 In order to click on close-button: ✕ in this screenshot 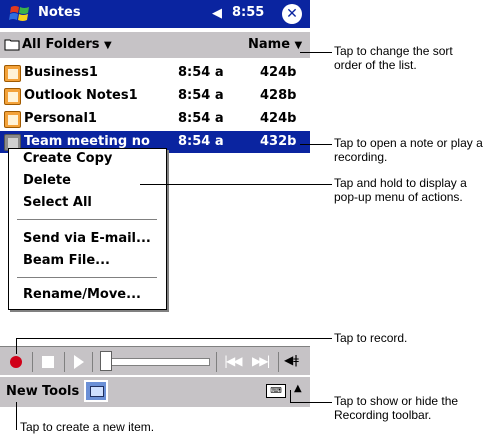, I will do `click(292, 14)`.